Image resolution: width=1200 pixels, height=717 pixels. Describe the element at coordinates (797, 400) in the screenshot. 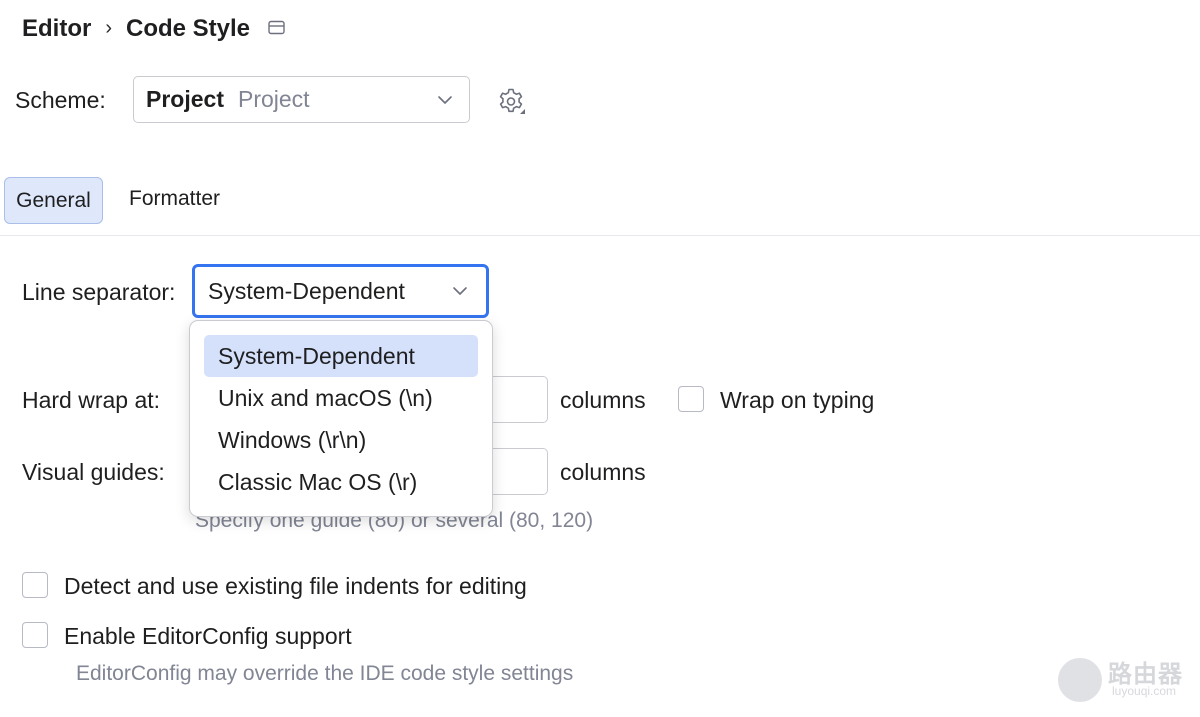

I see `wrap-on-typing-label: Wrap on typing` at that location.